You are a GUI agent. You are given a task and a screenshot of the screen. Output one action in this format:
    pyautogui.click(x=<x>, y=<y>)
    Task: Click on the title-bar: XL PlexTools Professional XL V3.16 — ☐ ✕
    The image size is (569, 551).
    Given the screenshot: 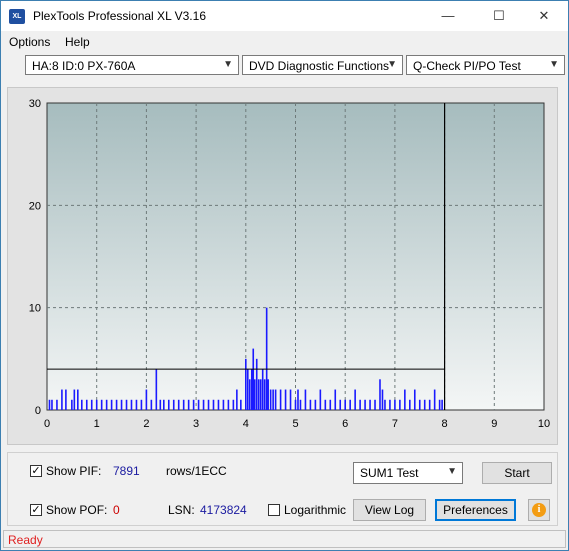 What is the action you would take?
    pyautogui.click(x=284, y=16)
    